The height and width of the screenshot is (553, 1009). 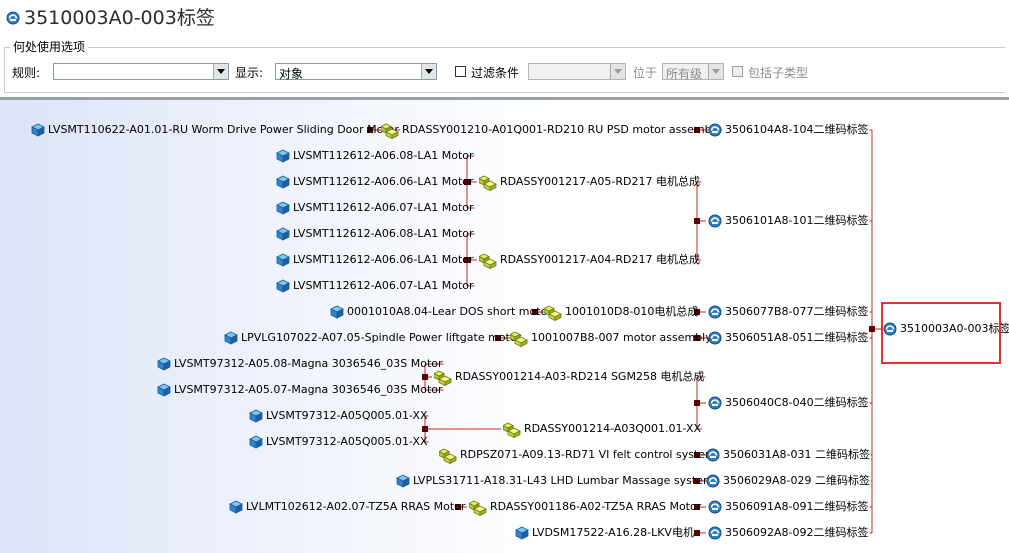 I want to click on tree-node-label: RDASSY001217-A05-RD217 电机总成, so click(x=600, y=181).